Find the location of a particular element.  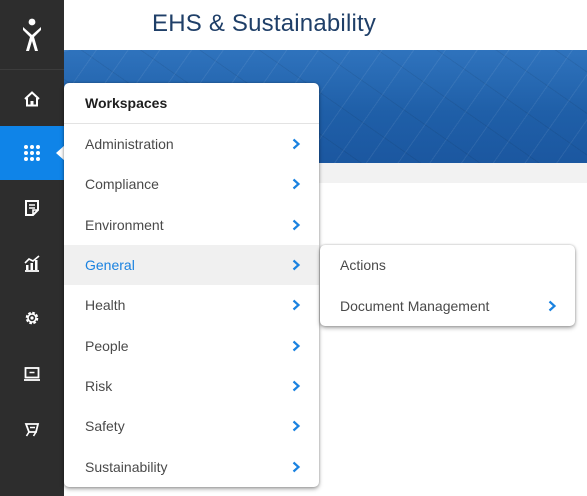

submenu-item-label: Actions is located at coordinates (363, 265).